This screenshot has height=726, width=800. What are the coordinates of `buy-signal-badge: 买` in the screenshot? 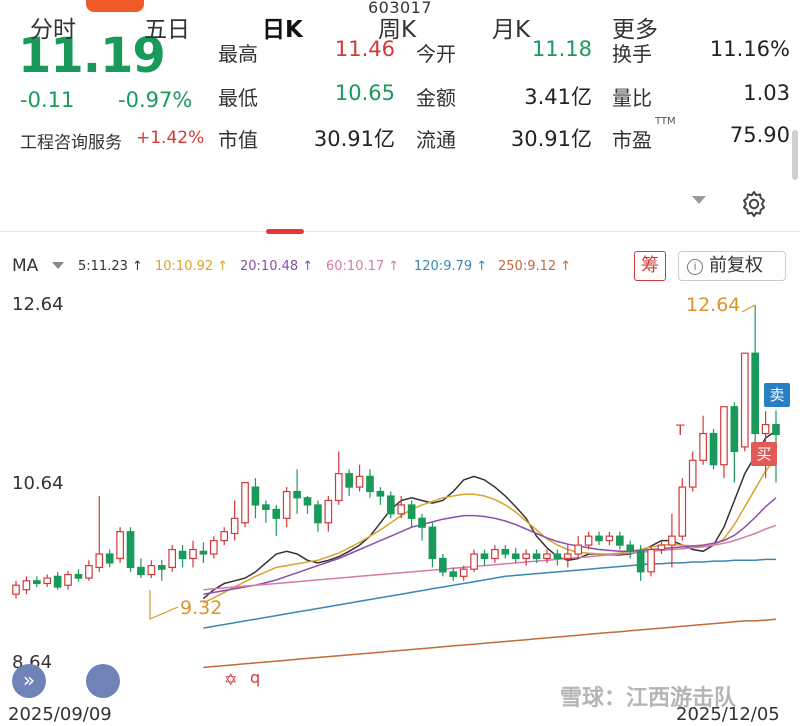 It's located at (764, 454).